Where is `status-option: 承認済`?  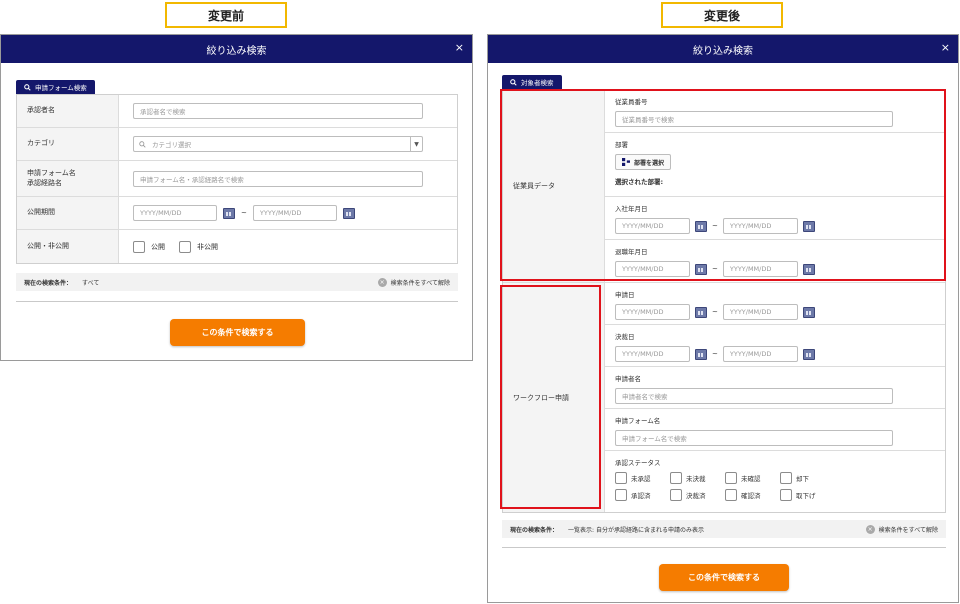
status-option: 承認済 is located at coordinates (642, 495).